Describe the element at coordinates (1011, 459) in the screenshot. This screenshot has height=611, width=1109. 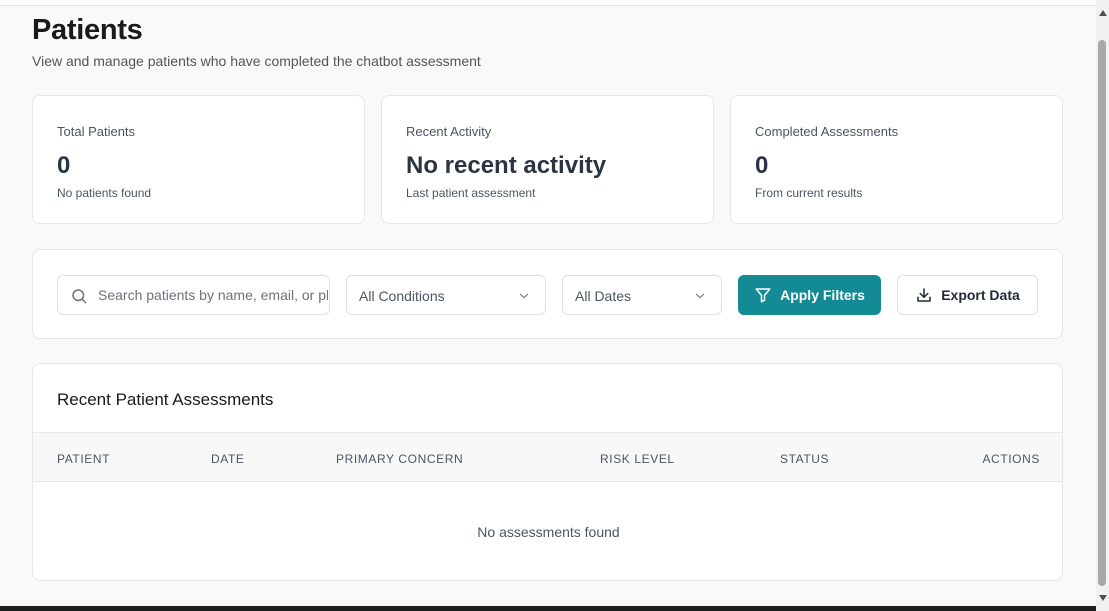
I see `column-header-actions: ACTIONS` at that location.